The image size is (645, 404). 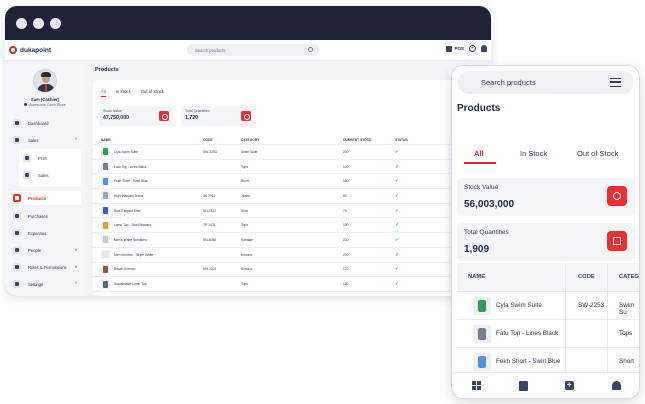 I want to click on column-header: CURRENT STOCK, so click(x=369, y=140).